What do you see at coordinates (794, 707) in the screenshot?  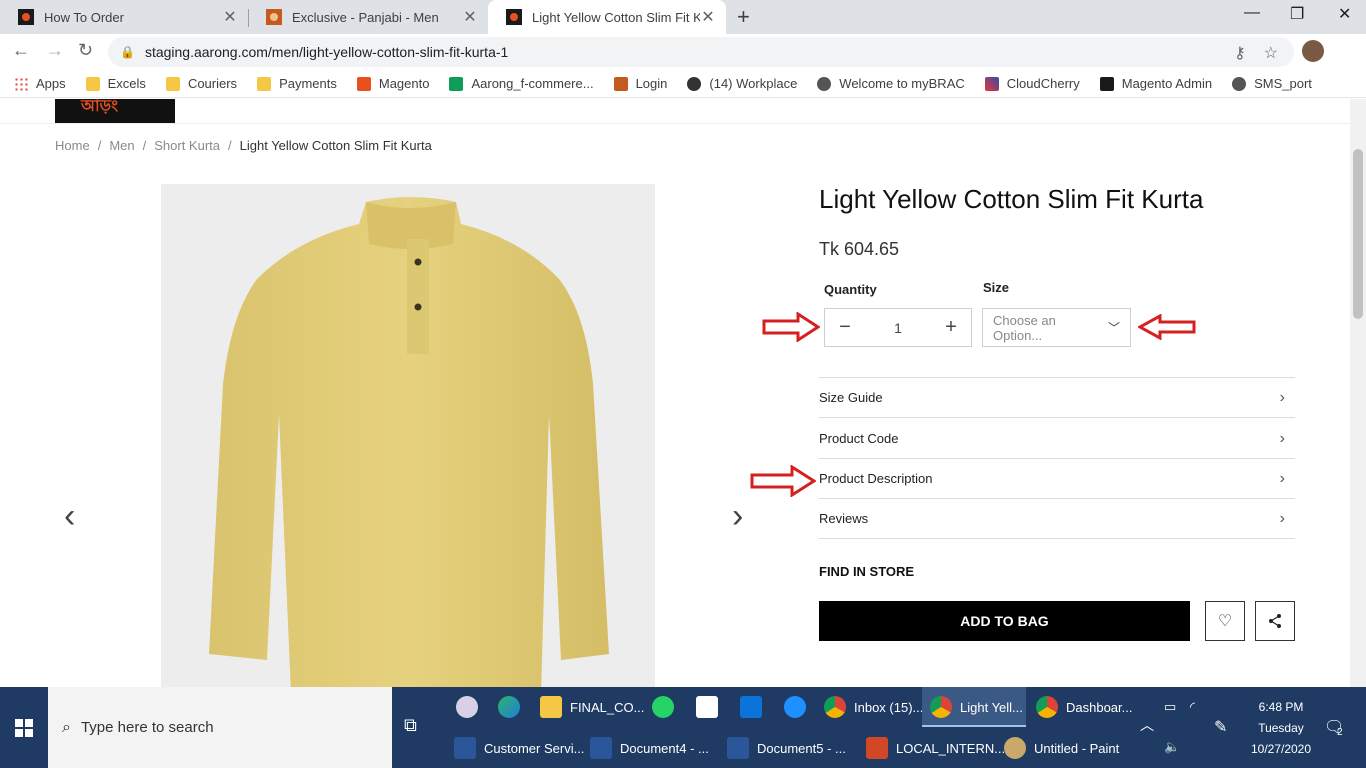 I see `taskbar-app-browser` at bounding box center [794, 707].